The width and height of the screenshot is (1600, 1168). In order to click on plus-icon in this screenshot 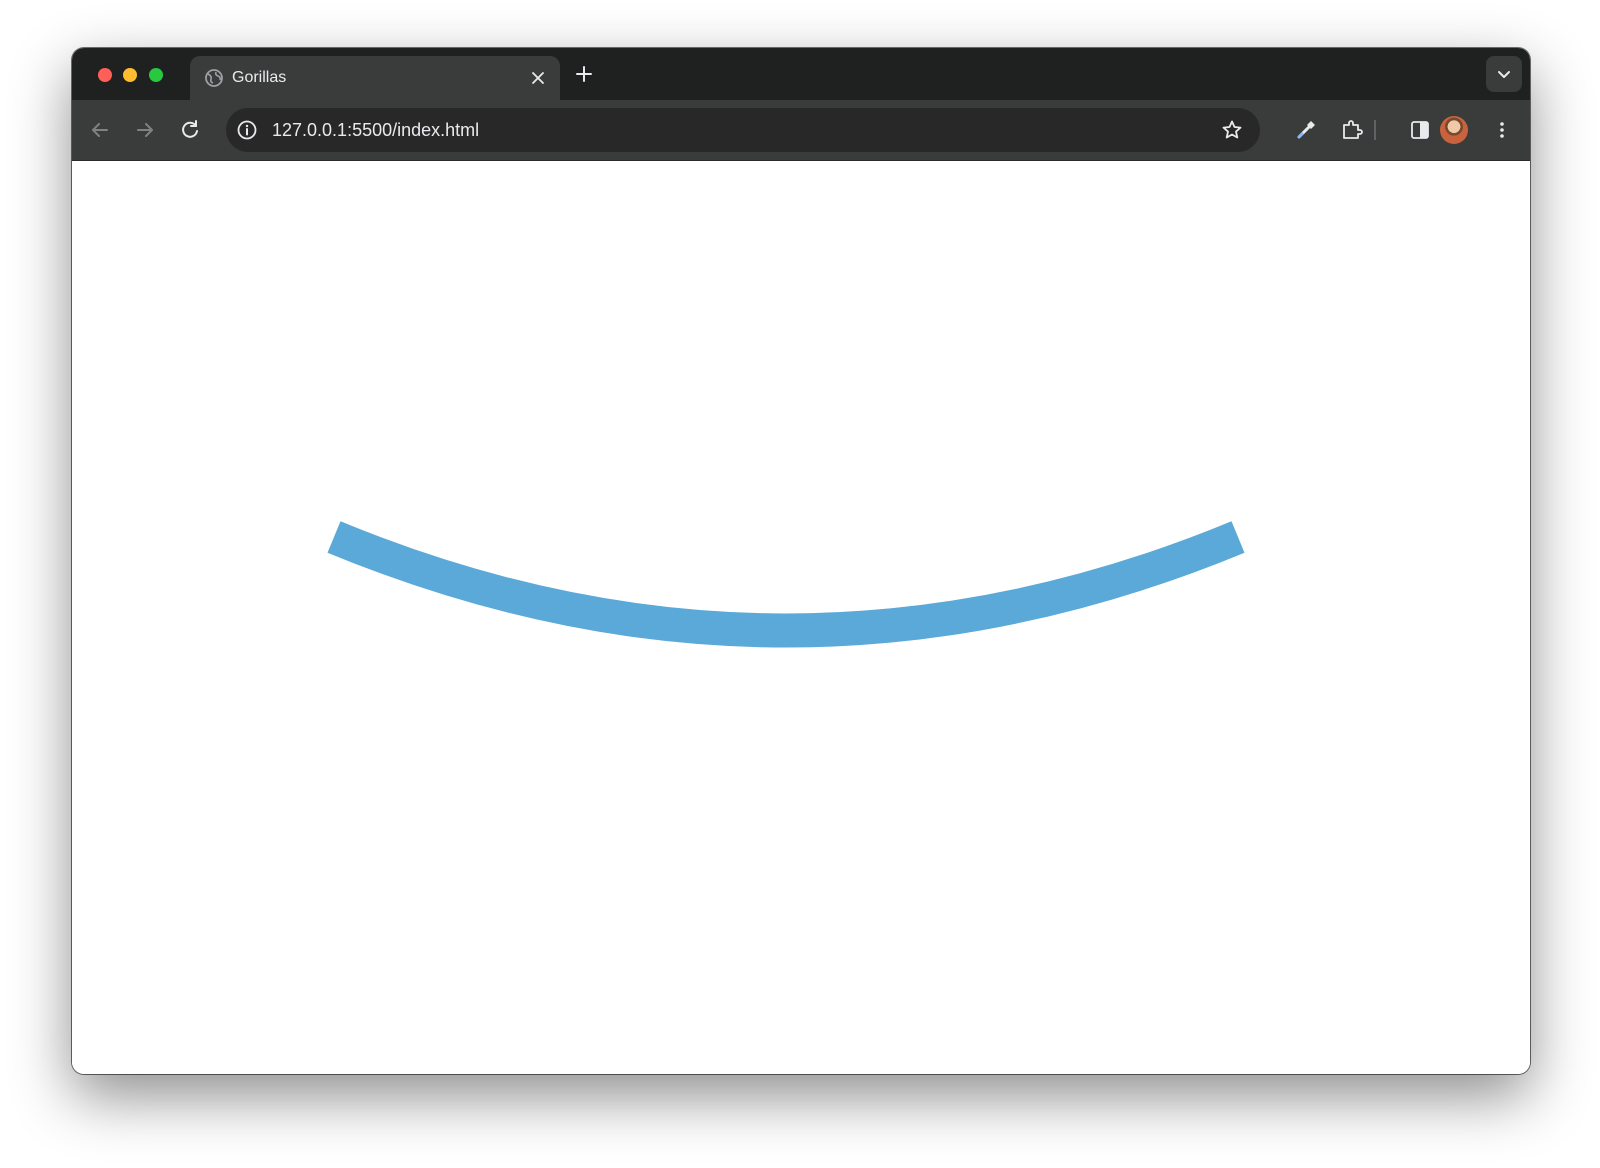, I will do `click(584, 74)`.